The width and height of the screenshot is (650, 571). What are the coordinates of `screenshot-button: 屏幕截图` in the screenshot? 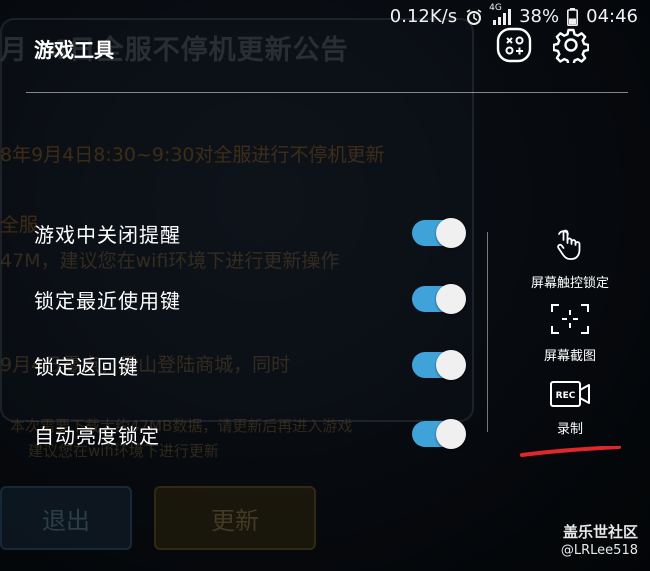 It's located at (570, 333).